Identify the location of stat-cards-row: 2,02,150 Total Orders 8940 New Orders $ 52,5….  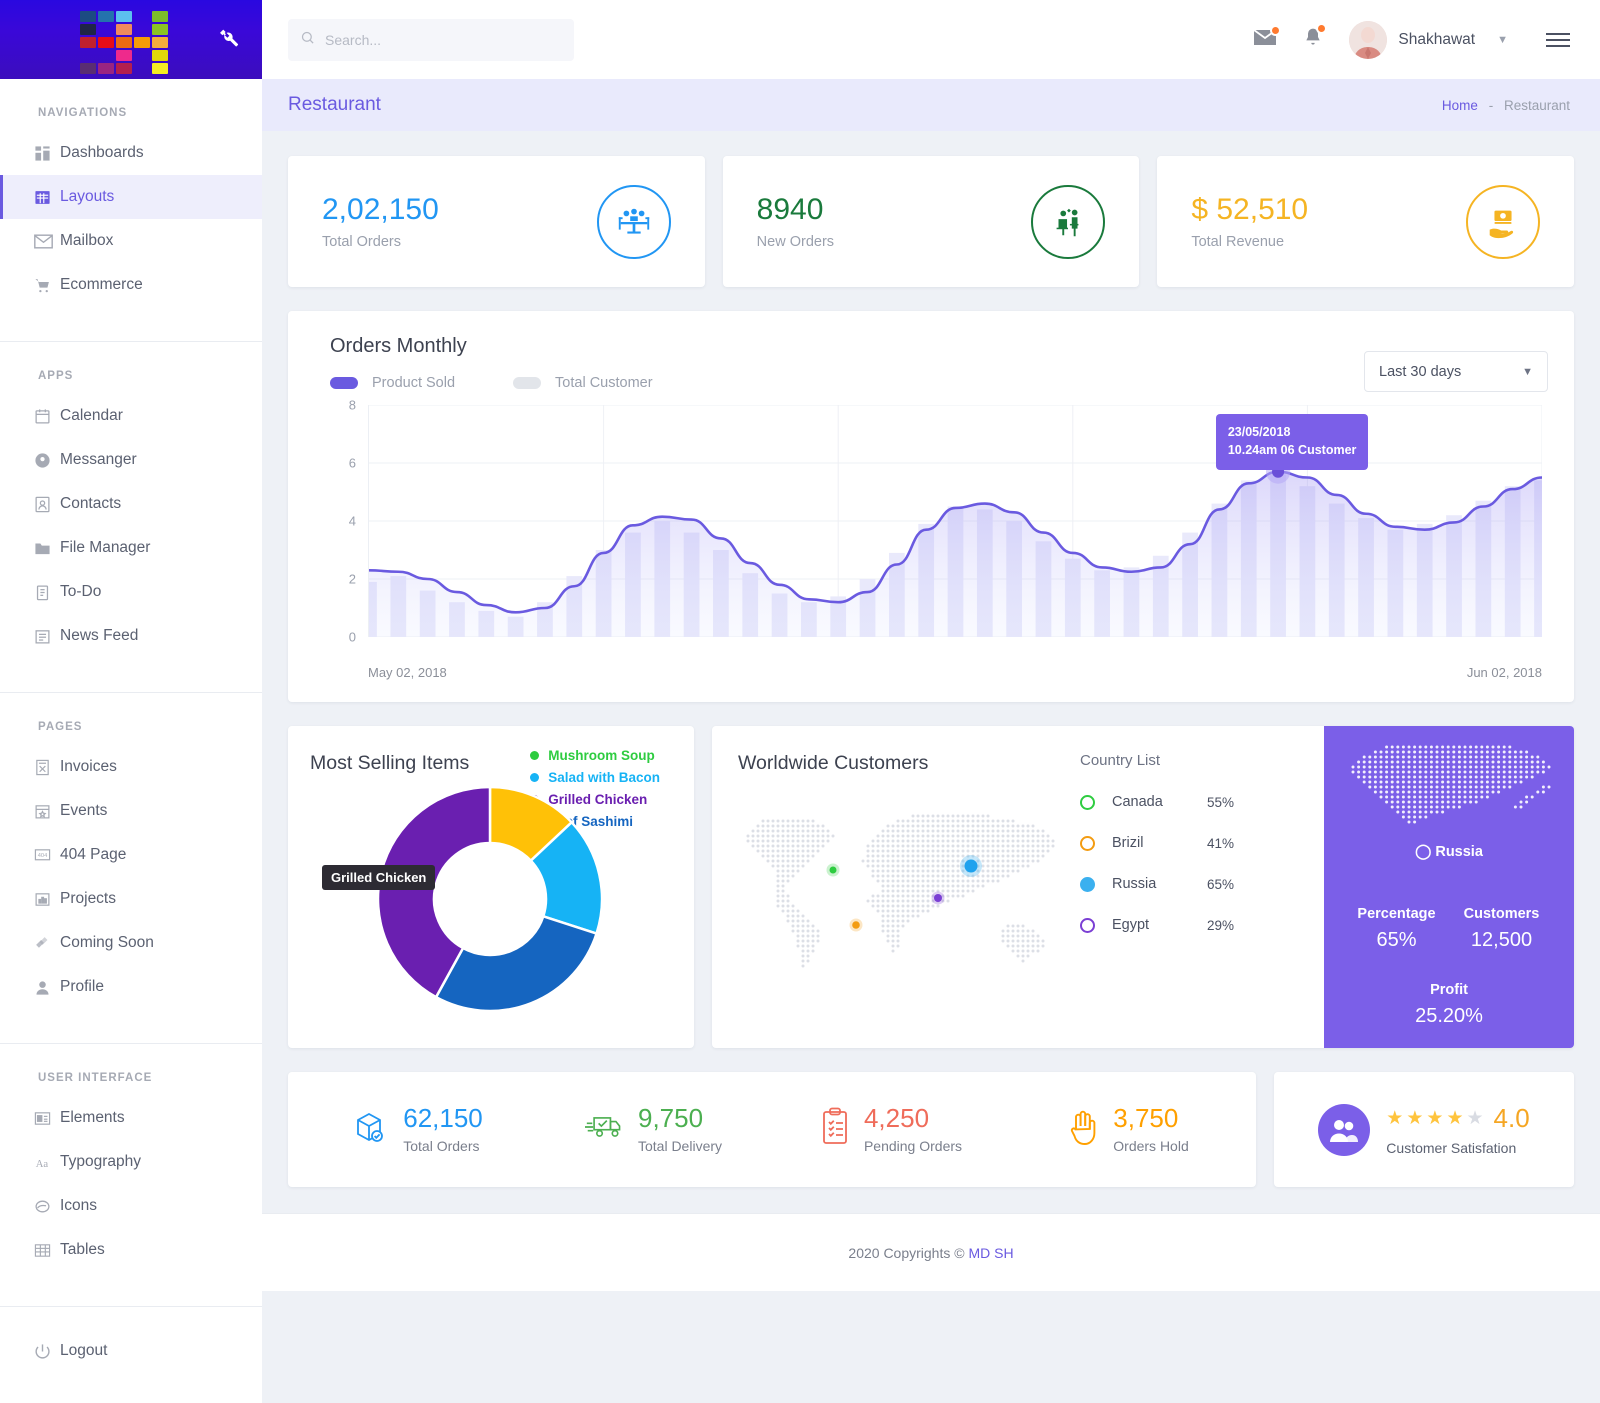
(931, 221).